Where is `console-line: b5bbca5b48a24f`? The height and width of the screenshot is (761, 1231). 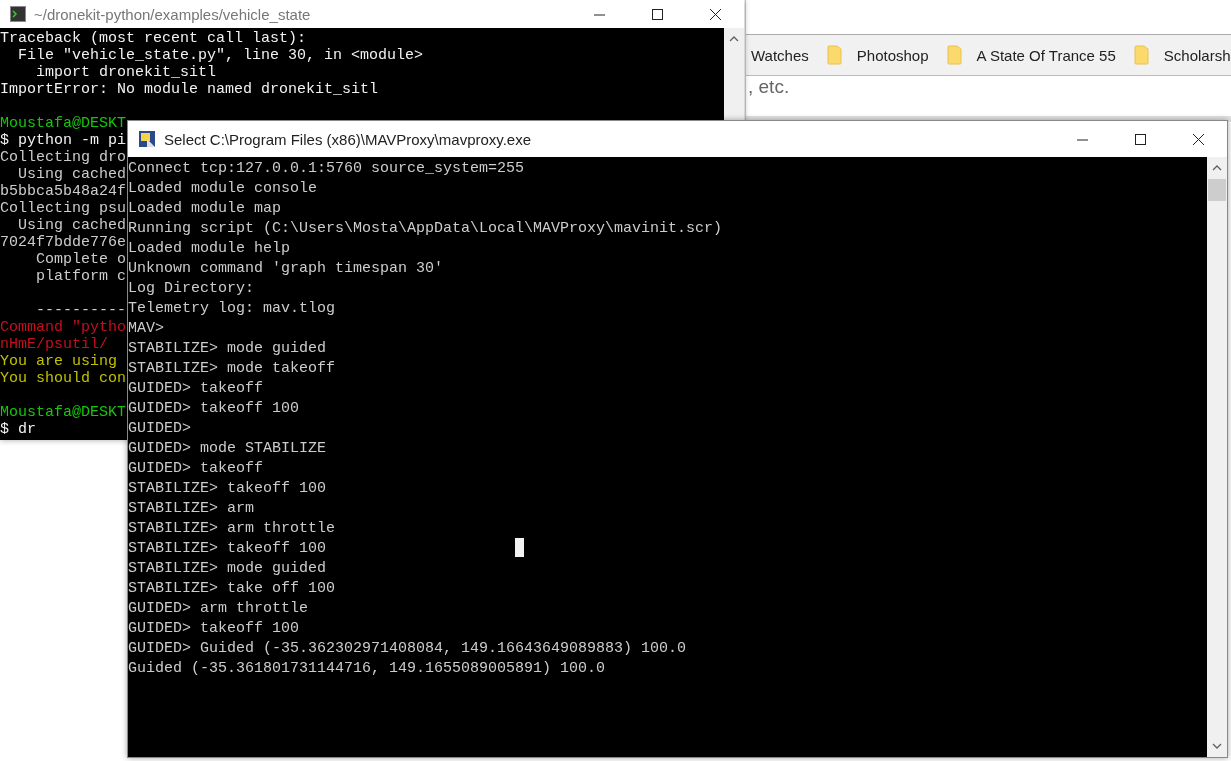 console-line: b5bbca5b48a24f is located at coordinates (63, 191).